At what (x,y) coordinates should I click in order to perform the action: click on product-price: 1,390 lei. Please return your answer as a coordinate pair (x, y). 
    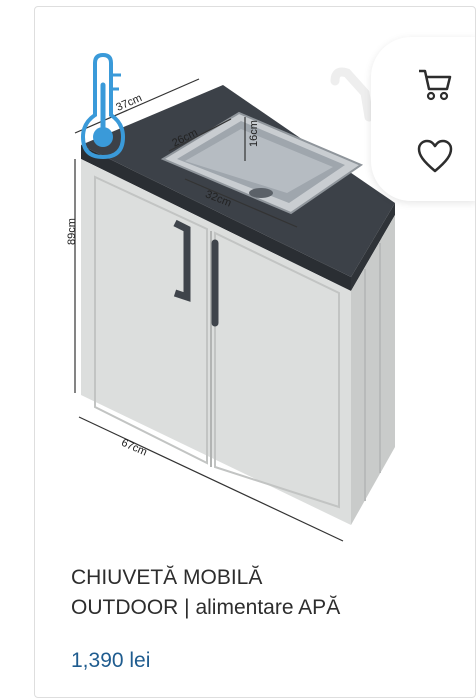
    Looking at the image, I should click on (111, 660).